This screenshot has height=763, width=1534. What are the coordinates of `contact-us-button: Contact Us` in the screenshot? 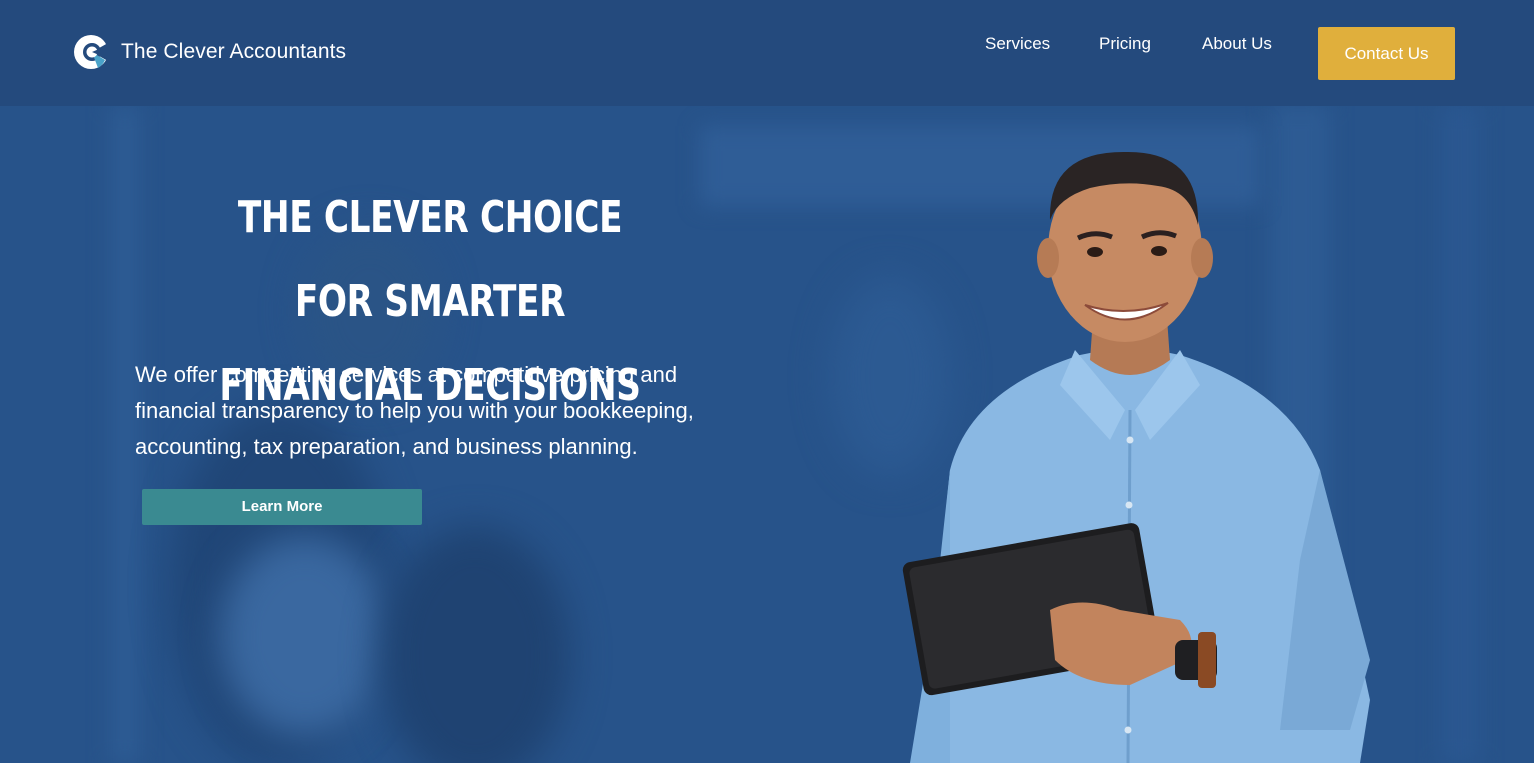 It's located at (1386, 53).